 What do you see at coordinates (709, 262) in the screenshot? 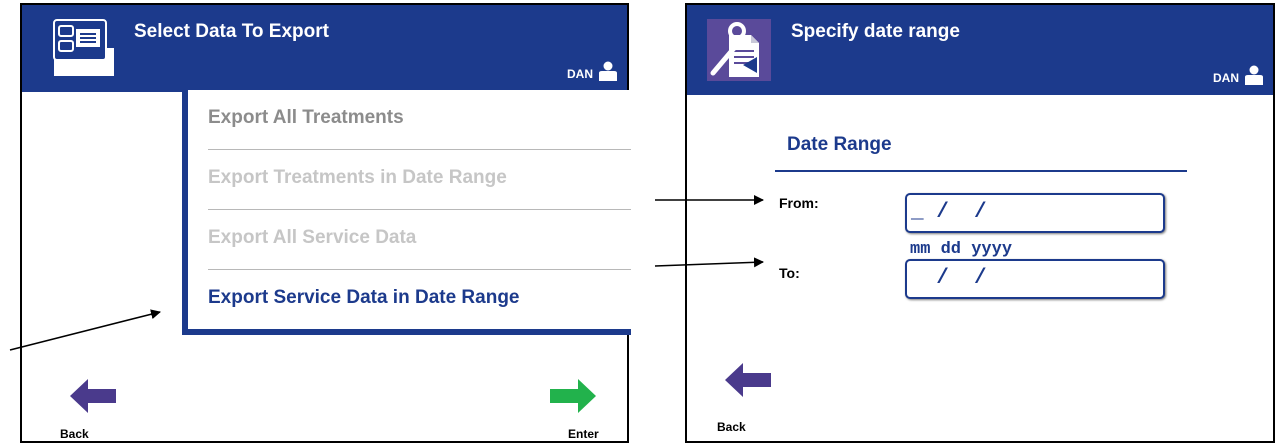
I see `callout-arrow-to` at bounding box center [709, 262].